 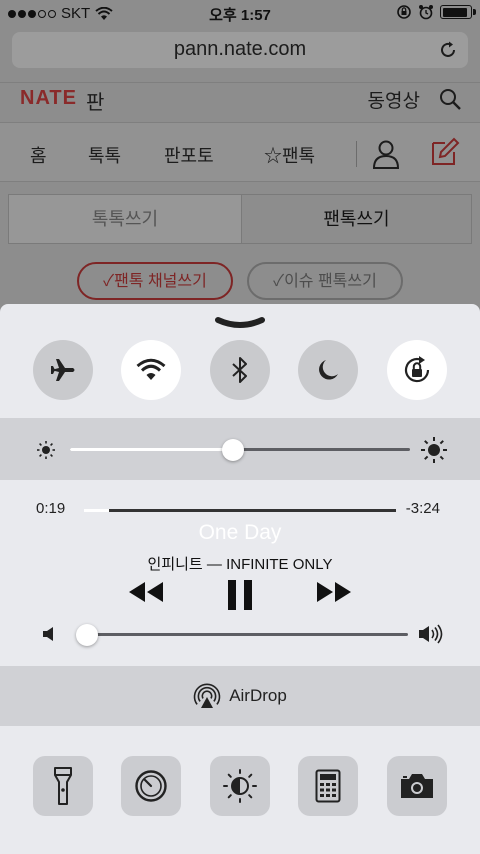 What do you see at coordinates (51, 508) in the screenshot?
I see `elapsed-time: 0:19` at bounding box center [51, 508].